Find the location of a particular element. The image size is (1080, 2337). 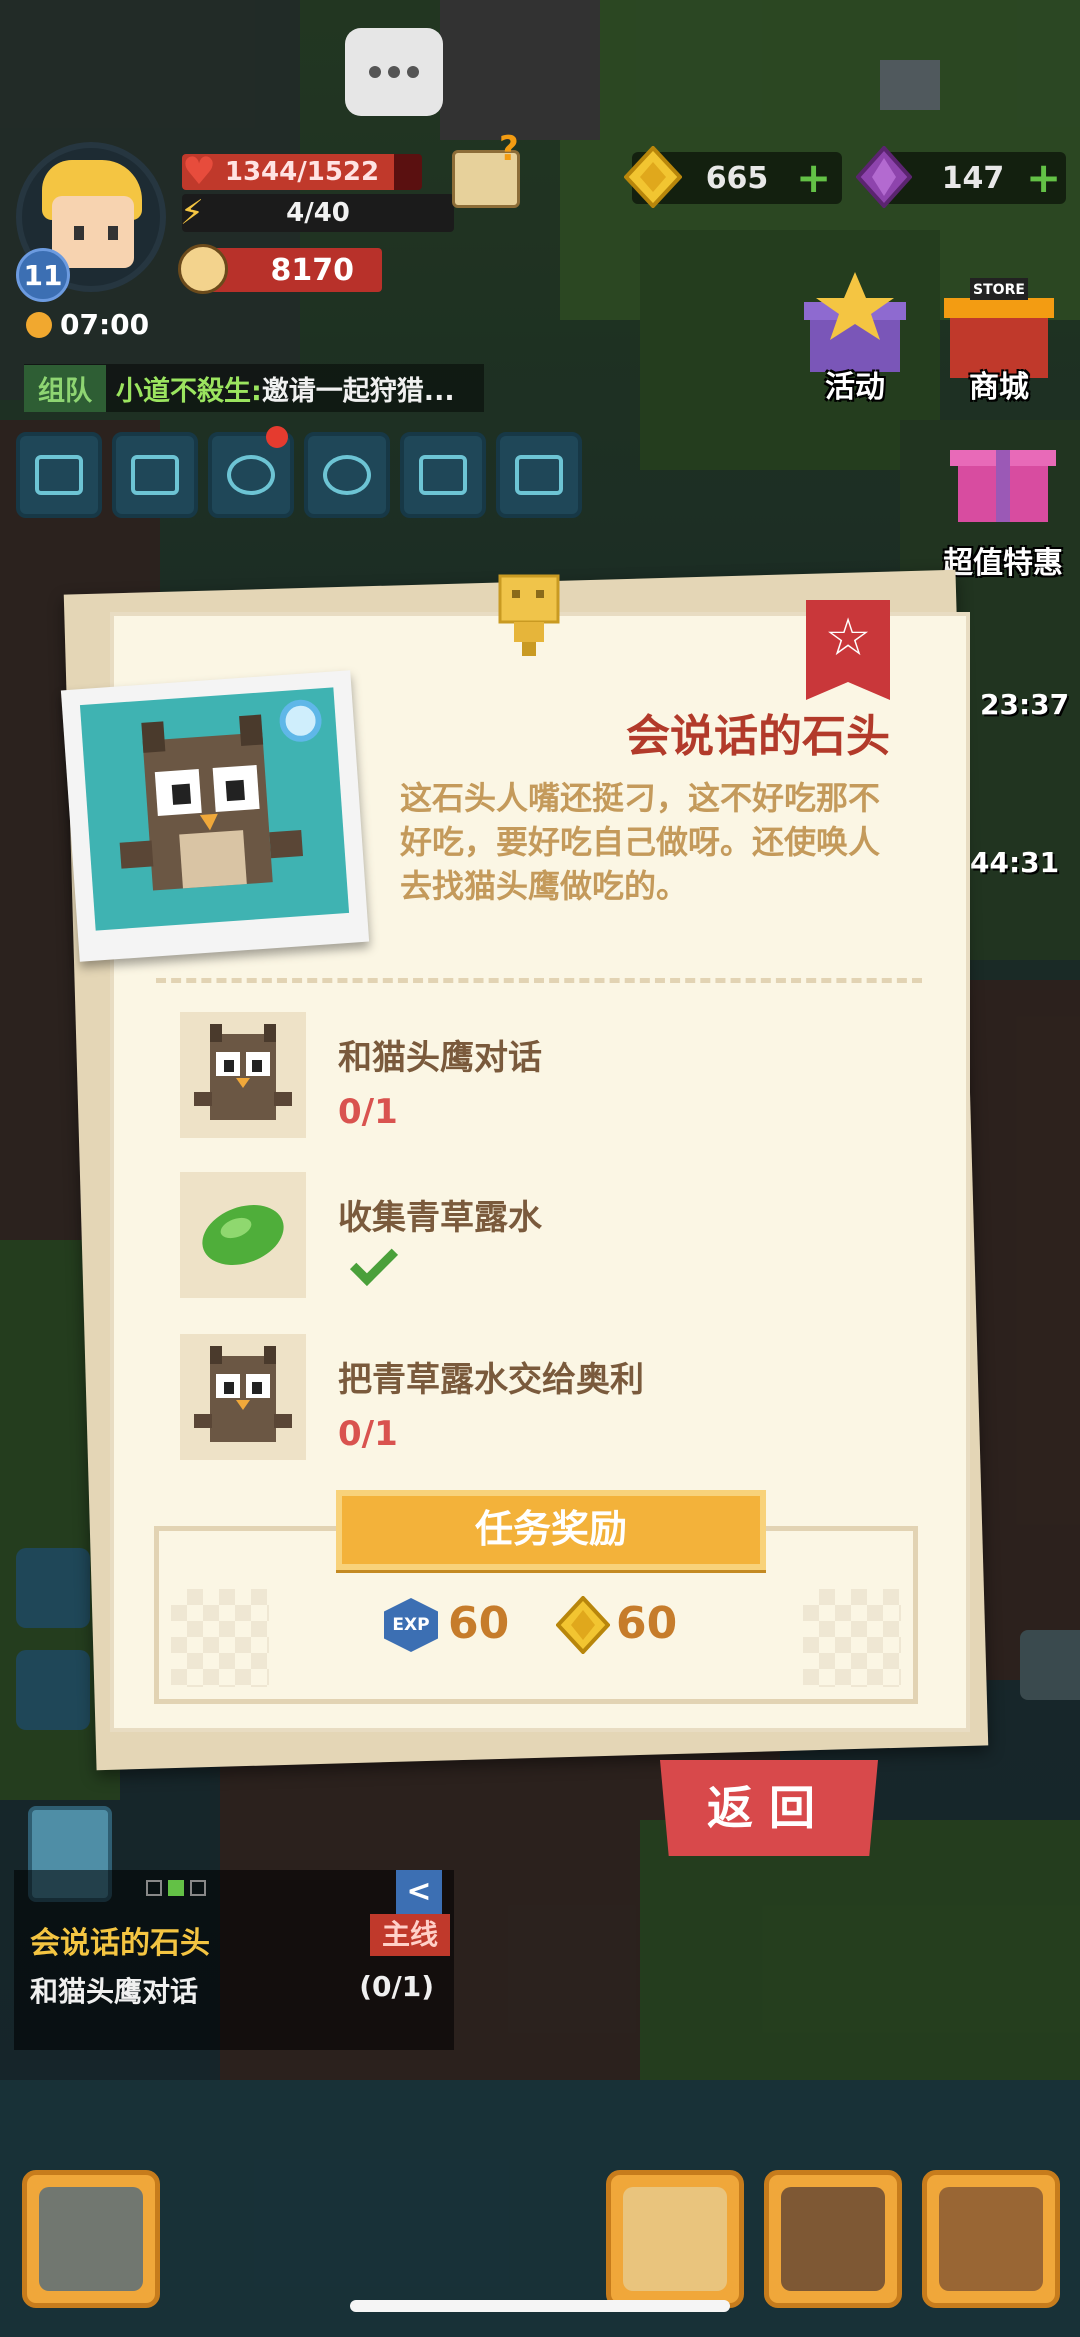

avatar-face is located at coordinates (93, 232).